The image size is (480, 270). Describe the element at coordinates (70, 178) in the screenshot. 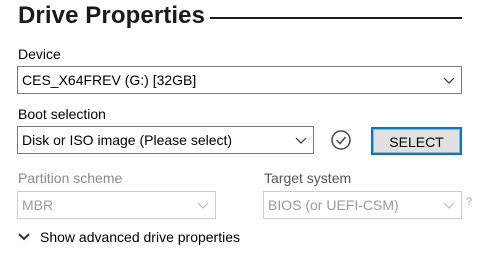

I see `partition-scheme-label: Partition scheme` at that location.